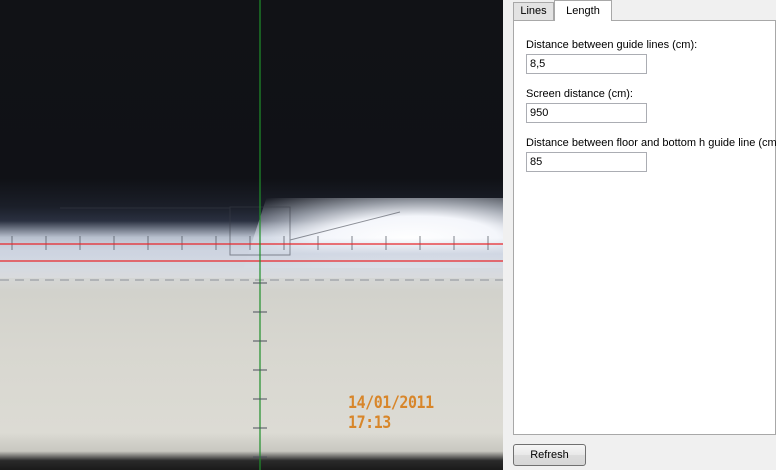 Image resolution: width=776 pixels, height=470 pixels. Describe the element at coordinates (586, 162) in the screenshot. I see `floor-distance-input` at that location.